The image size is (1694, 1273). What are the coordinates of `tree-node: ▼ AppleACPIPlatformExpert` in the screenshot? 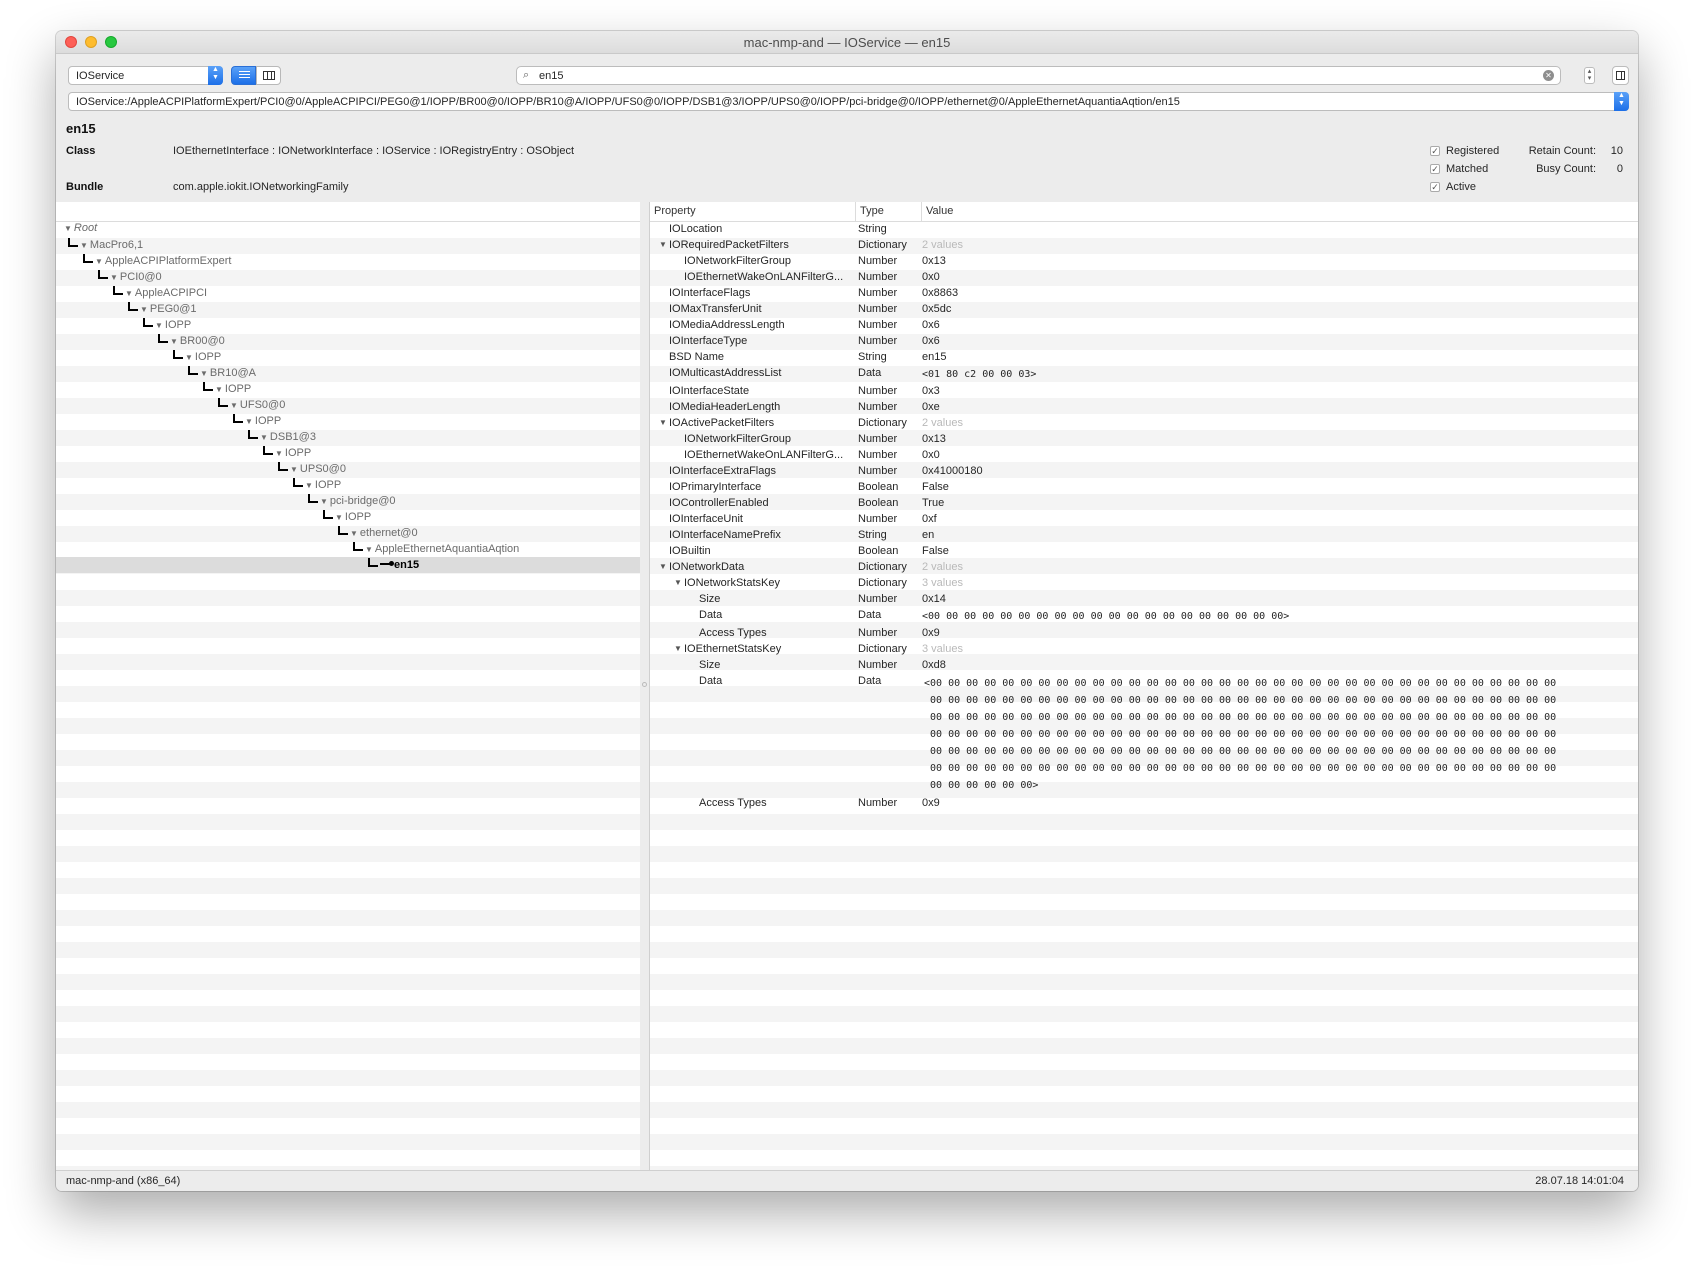 It's located at (157, 260).